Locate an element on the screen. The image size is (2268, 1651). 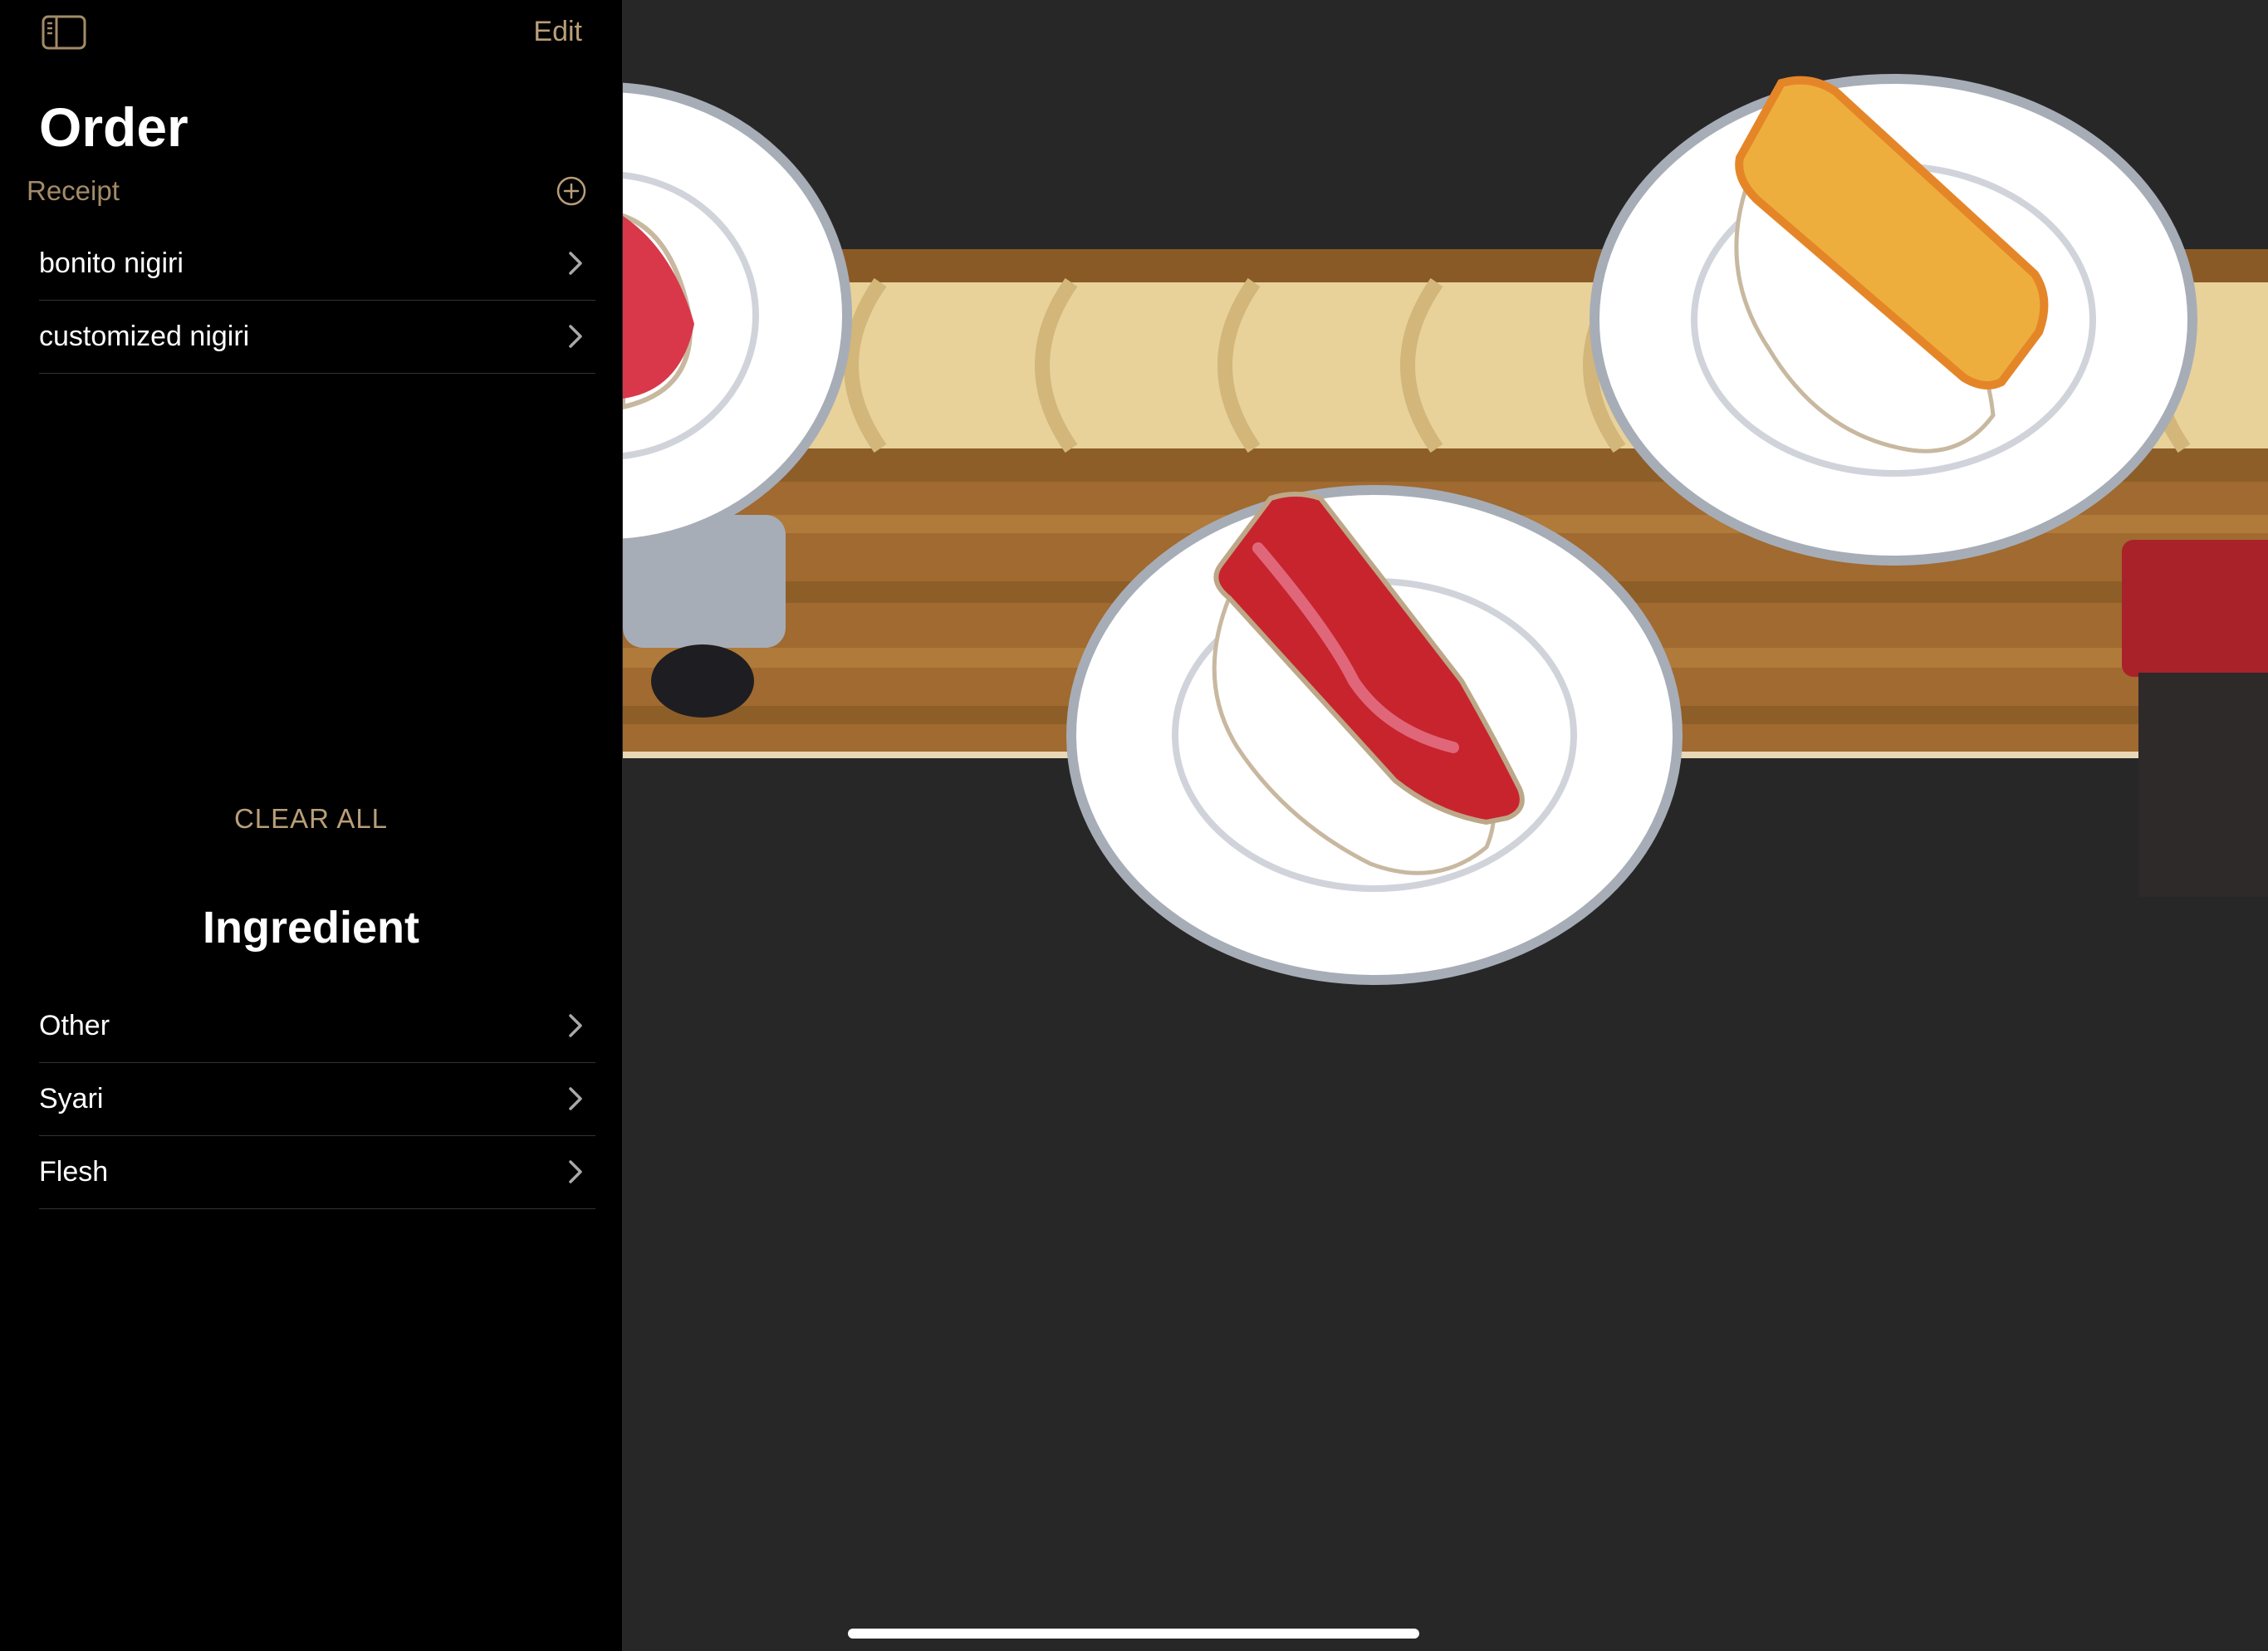
clear-all-button: CLEAR ALL is located at coordinates (311, 819).